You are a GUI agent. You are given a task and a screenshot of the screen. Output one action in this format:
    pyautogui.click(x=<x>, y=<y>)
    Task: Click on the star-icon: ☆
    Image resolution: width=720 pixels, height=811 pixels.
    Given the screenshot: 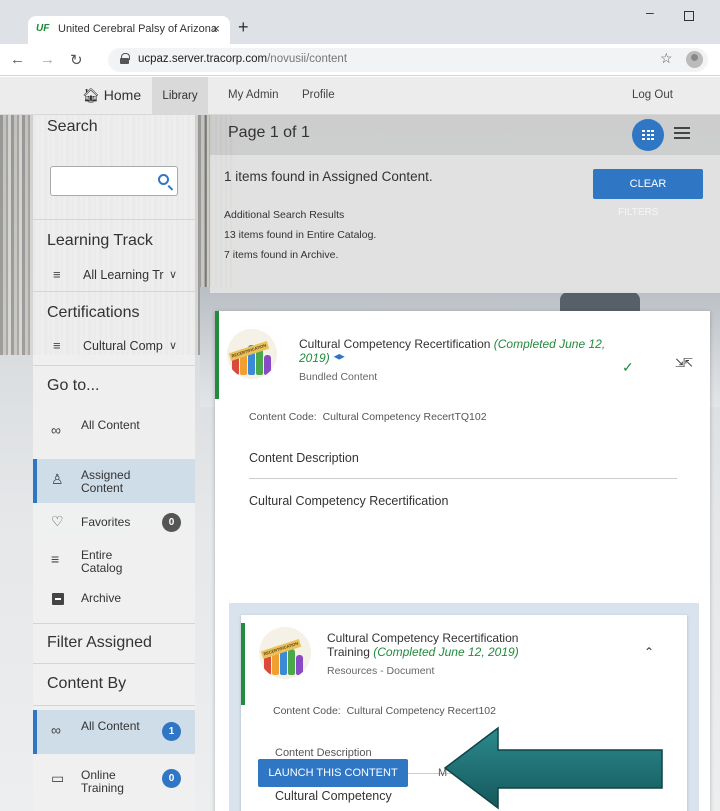 What is the action you would take?
    pyautogui.click(x=666, y=58)
    